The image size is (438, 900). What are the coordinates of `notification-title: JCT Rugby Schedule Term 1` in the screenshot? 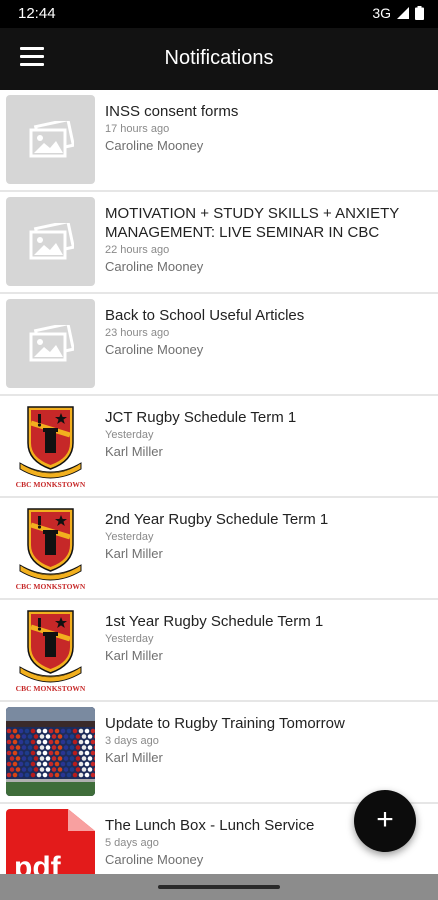 It's located at (201, 417).